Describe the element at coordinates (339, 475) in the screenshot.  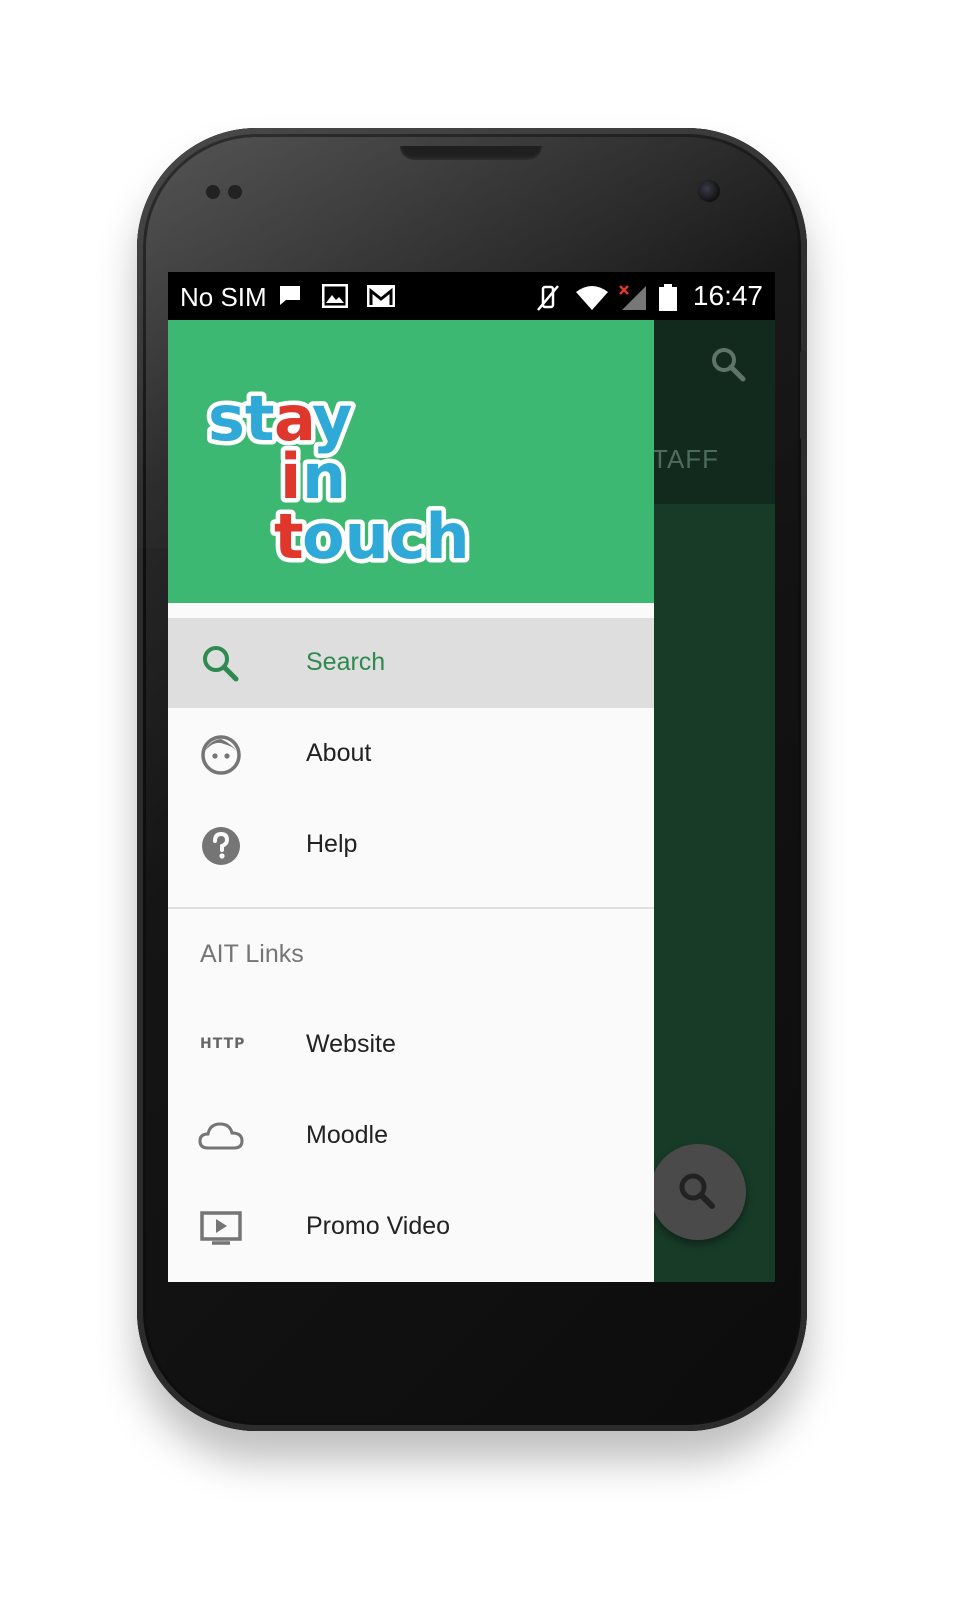
I see `stay-in-touch-logo: st a y i n t ouch` at that location.